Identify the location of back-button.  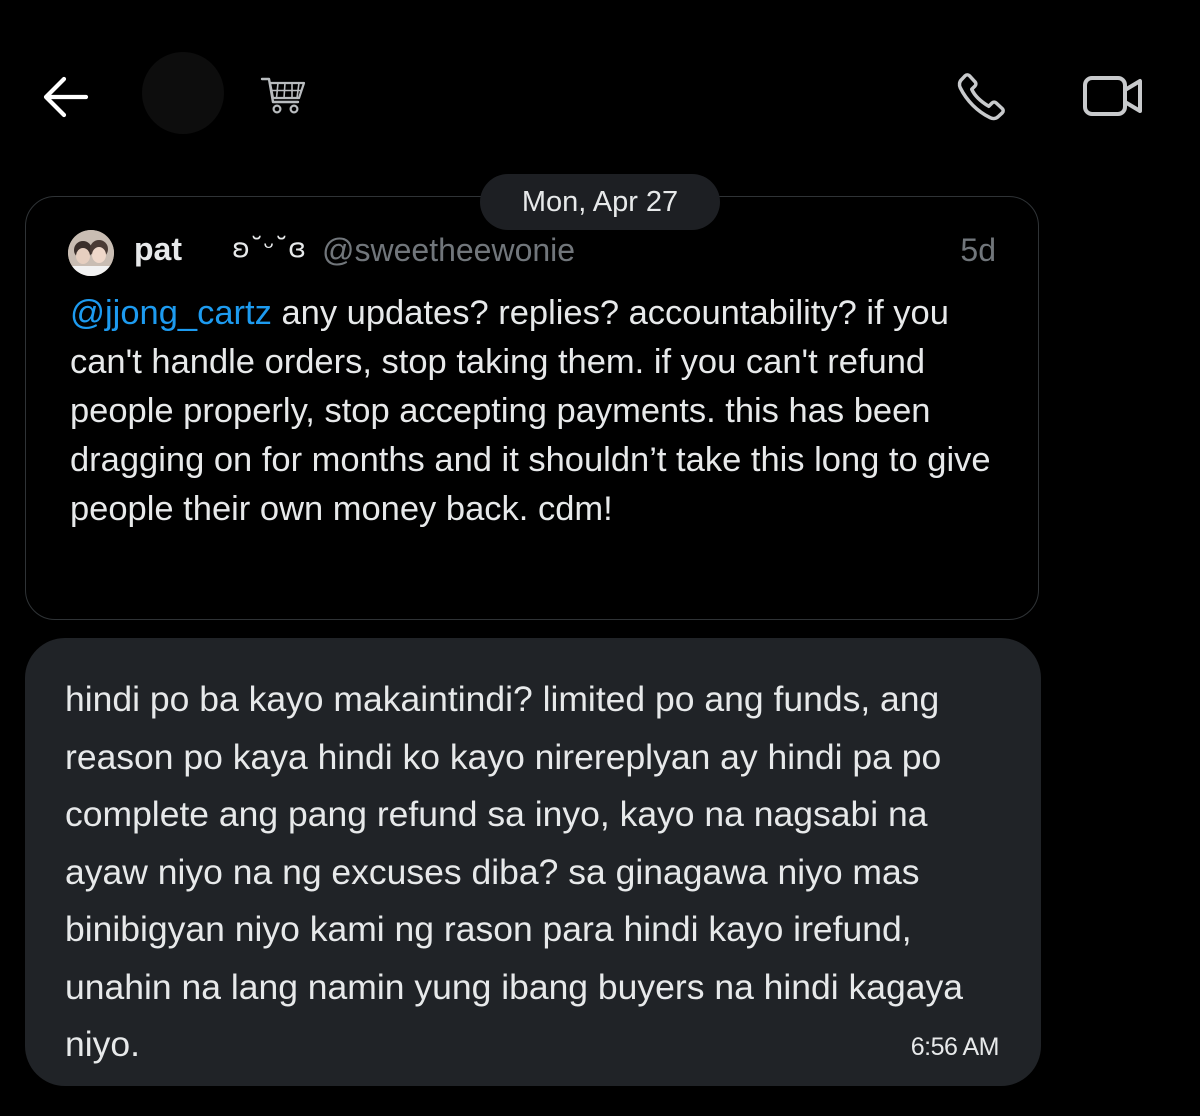
(65, 97).